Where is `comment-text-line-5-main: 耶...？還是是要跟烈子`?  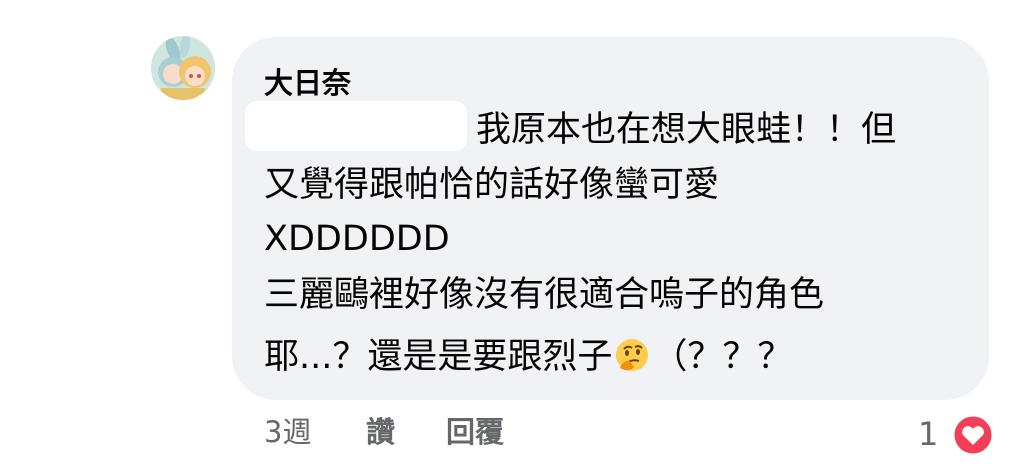
comment-text-line-5-main: 耶...？還是是要跟烈子 is located at coordinates (438, 357).